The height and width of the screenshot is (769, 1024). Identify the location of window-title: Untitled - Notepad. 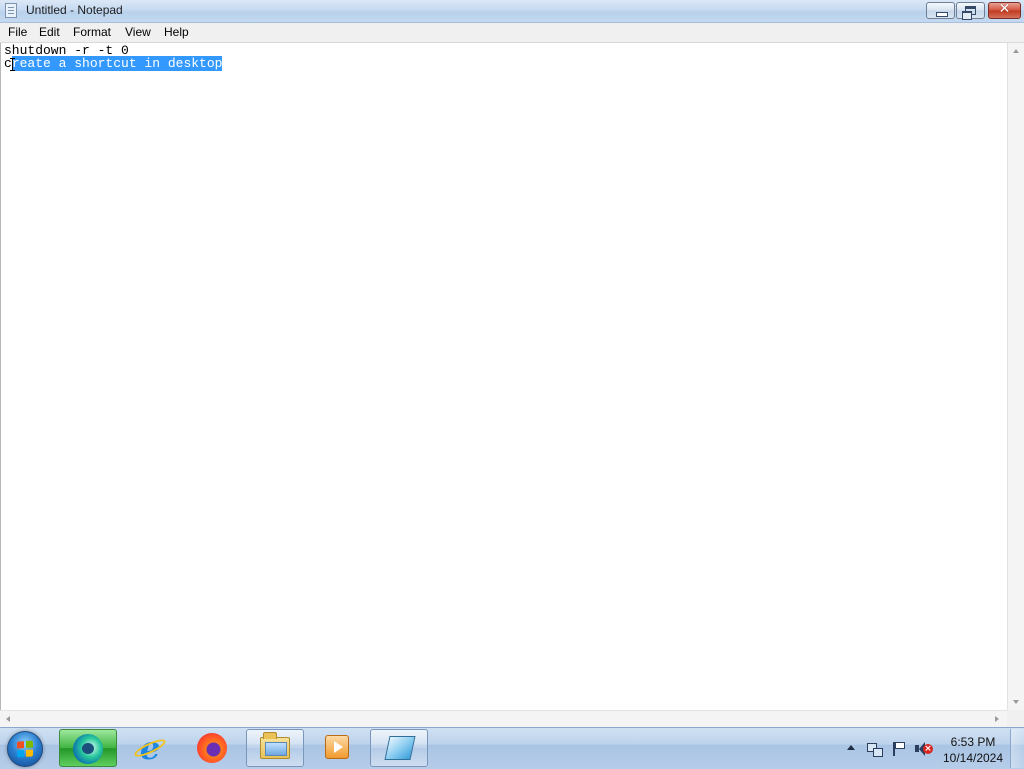
(74, 10).